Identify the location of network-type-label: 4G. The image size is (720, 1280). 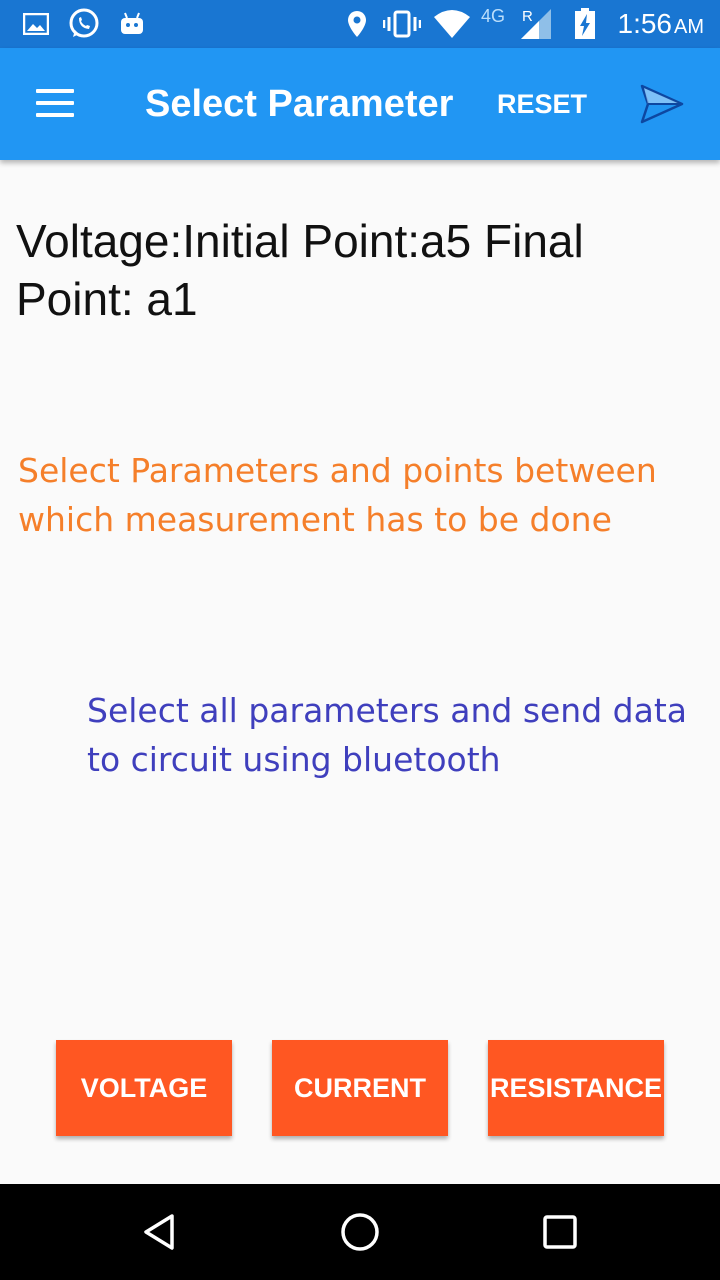
(493, 16).